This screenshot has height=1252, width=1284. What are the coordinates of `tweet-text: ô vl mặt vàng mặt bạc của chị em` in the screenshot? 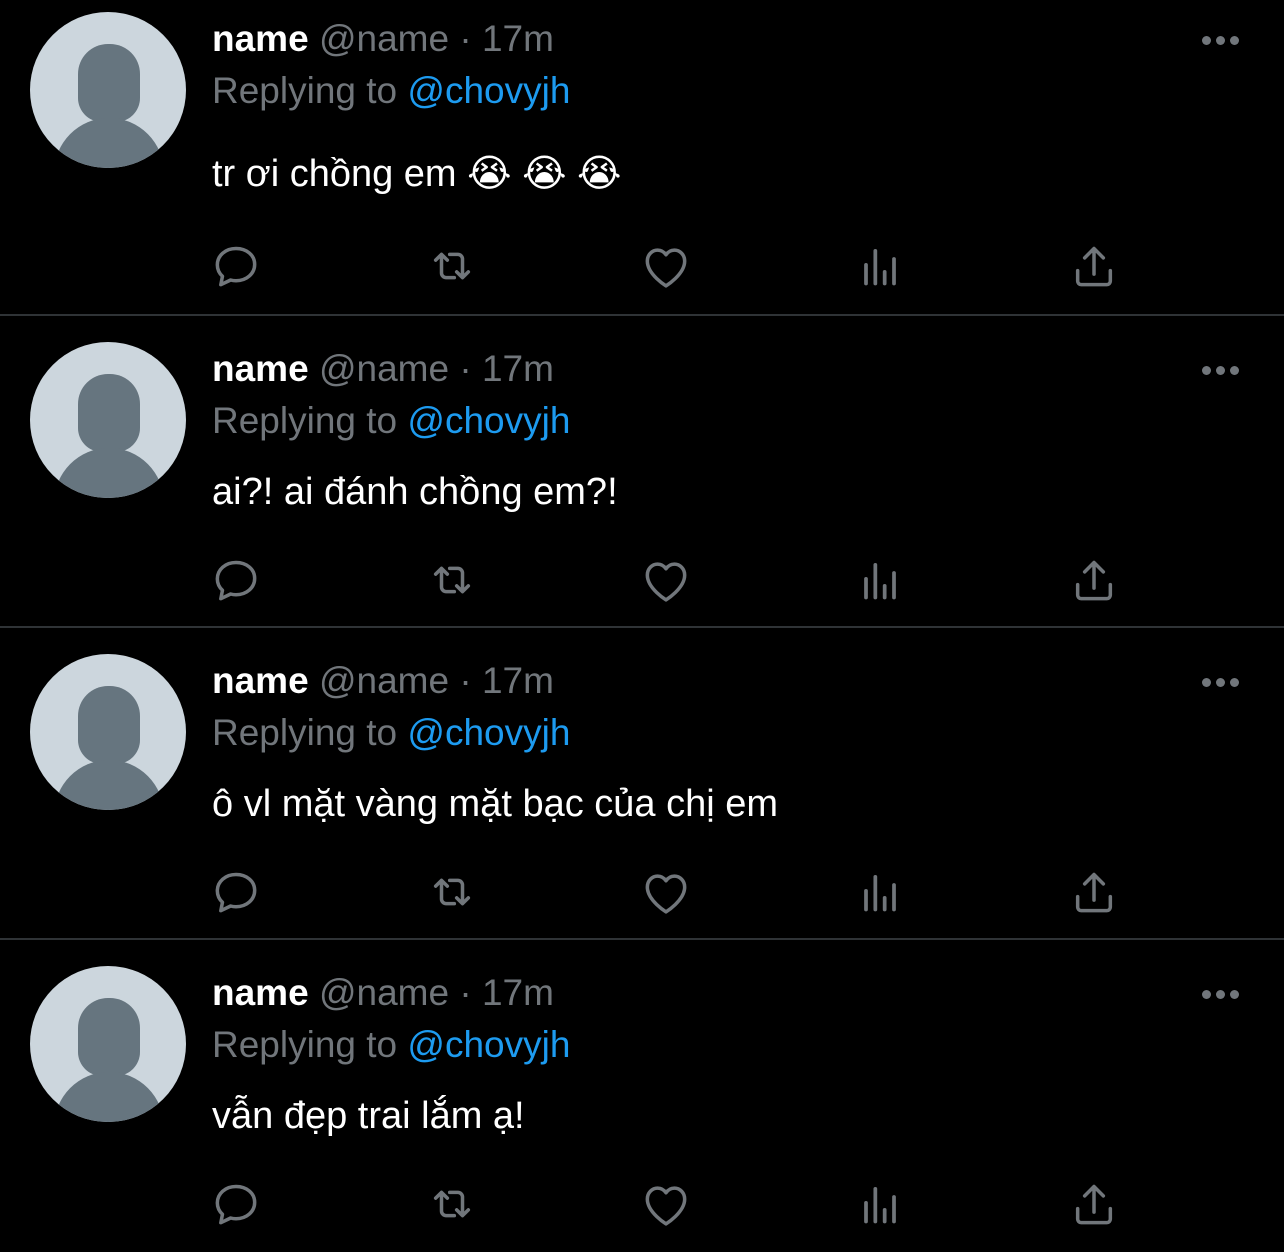 It's located at (495, 804).